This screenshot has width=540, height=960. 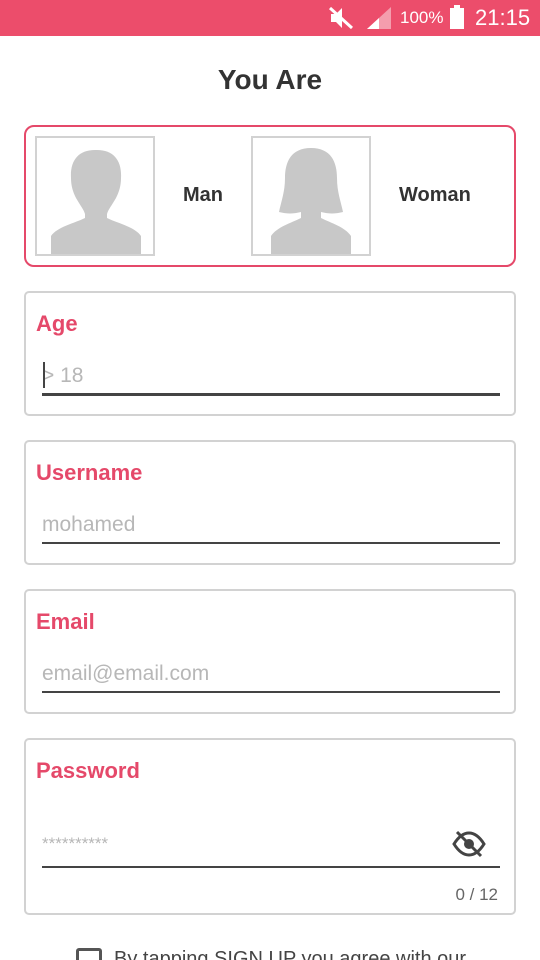 What do you see at coordinates (88, 770) in the screenshot?
I see `password-label: Password` at bounding box center [88, 770].